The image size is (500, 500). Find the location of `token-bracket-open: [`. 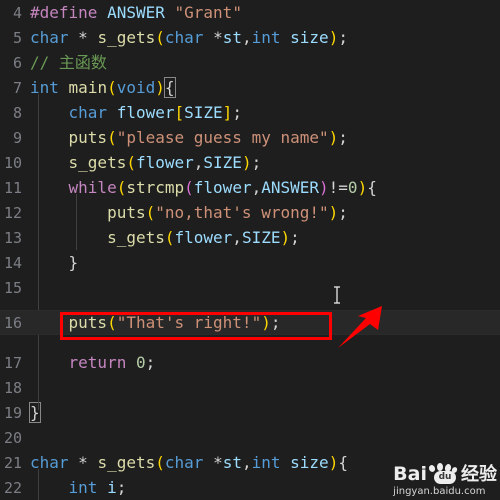

token-bracket-open: [ is located at coordinates (179, 112).